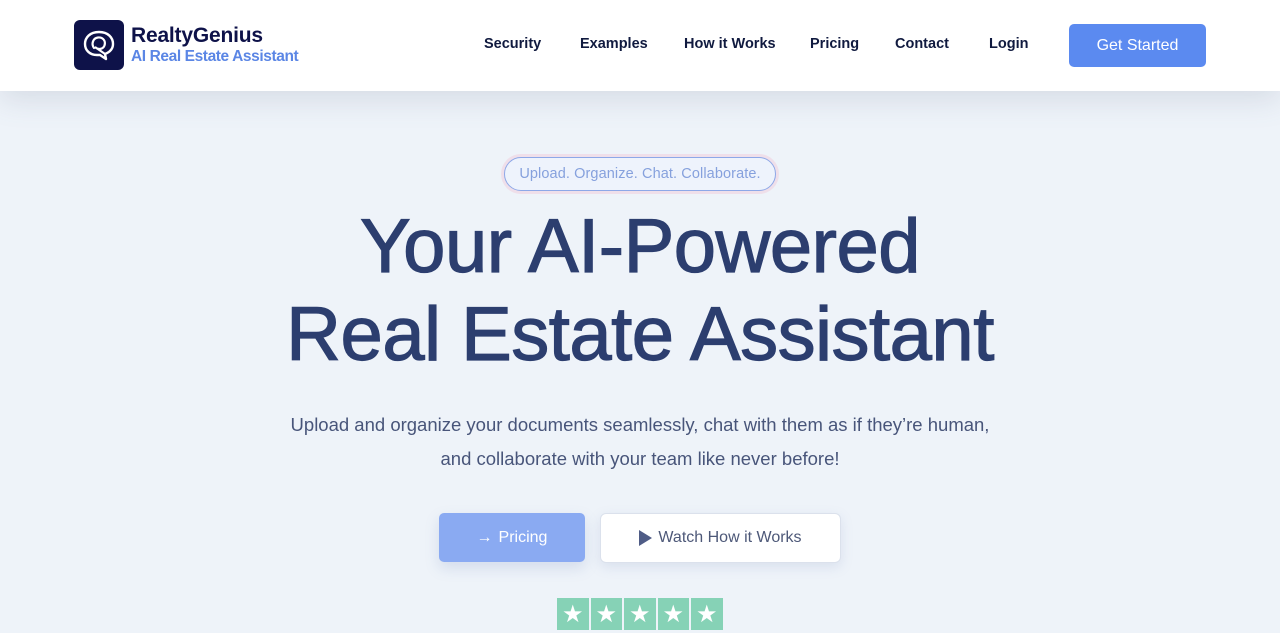 The width and height of the screenshot is (1280, 633). Describe the element at coordinates (99, 45) in the screenshot. I see `chat-bubble-logo-icon` at that location.